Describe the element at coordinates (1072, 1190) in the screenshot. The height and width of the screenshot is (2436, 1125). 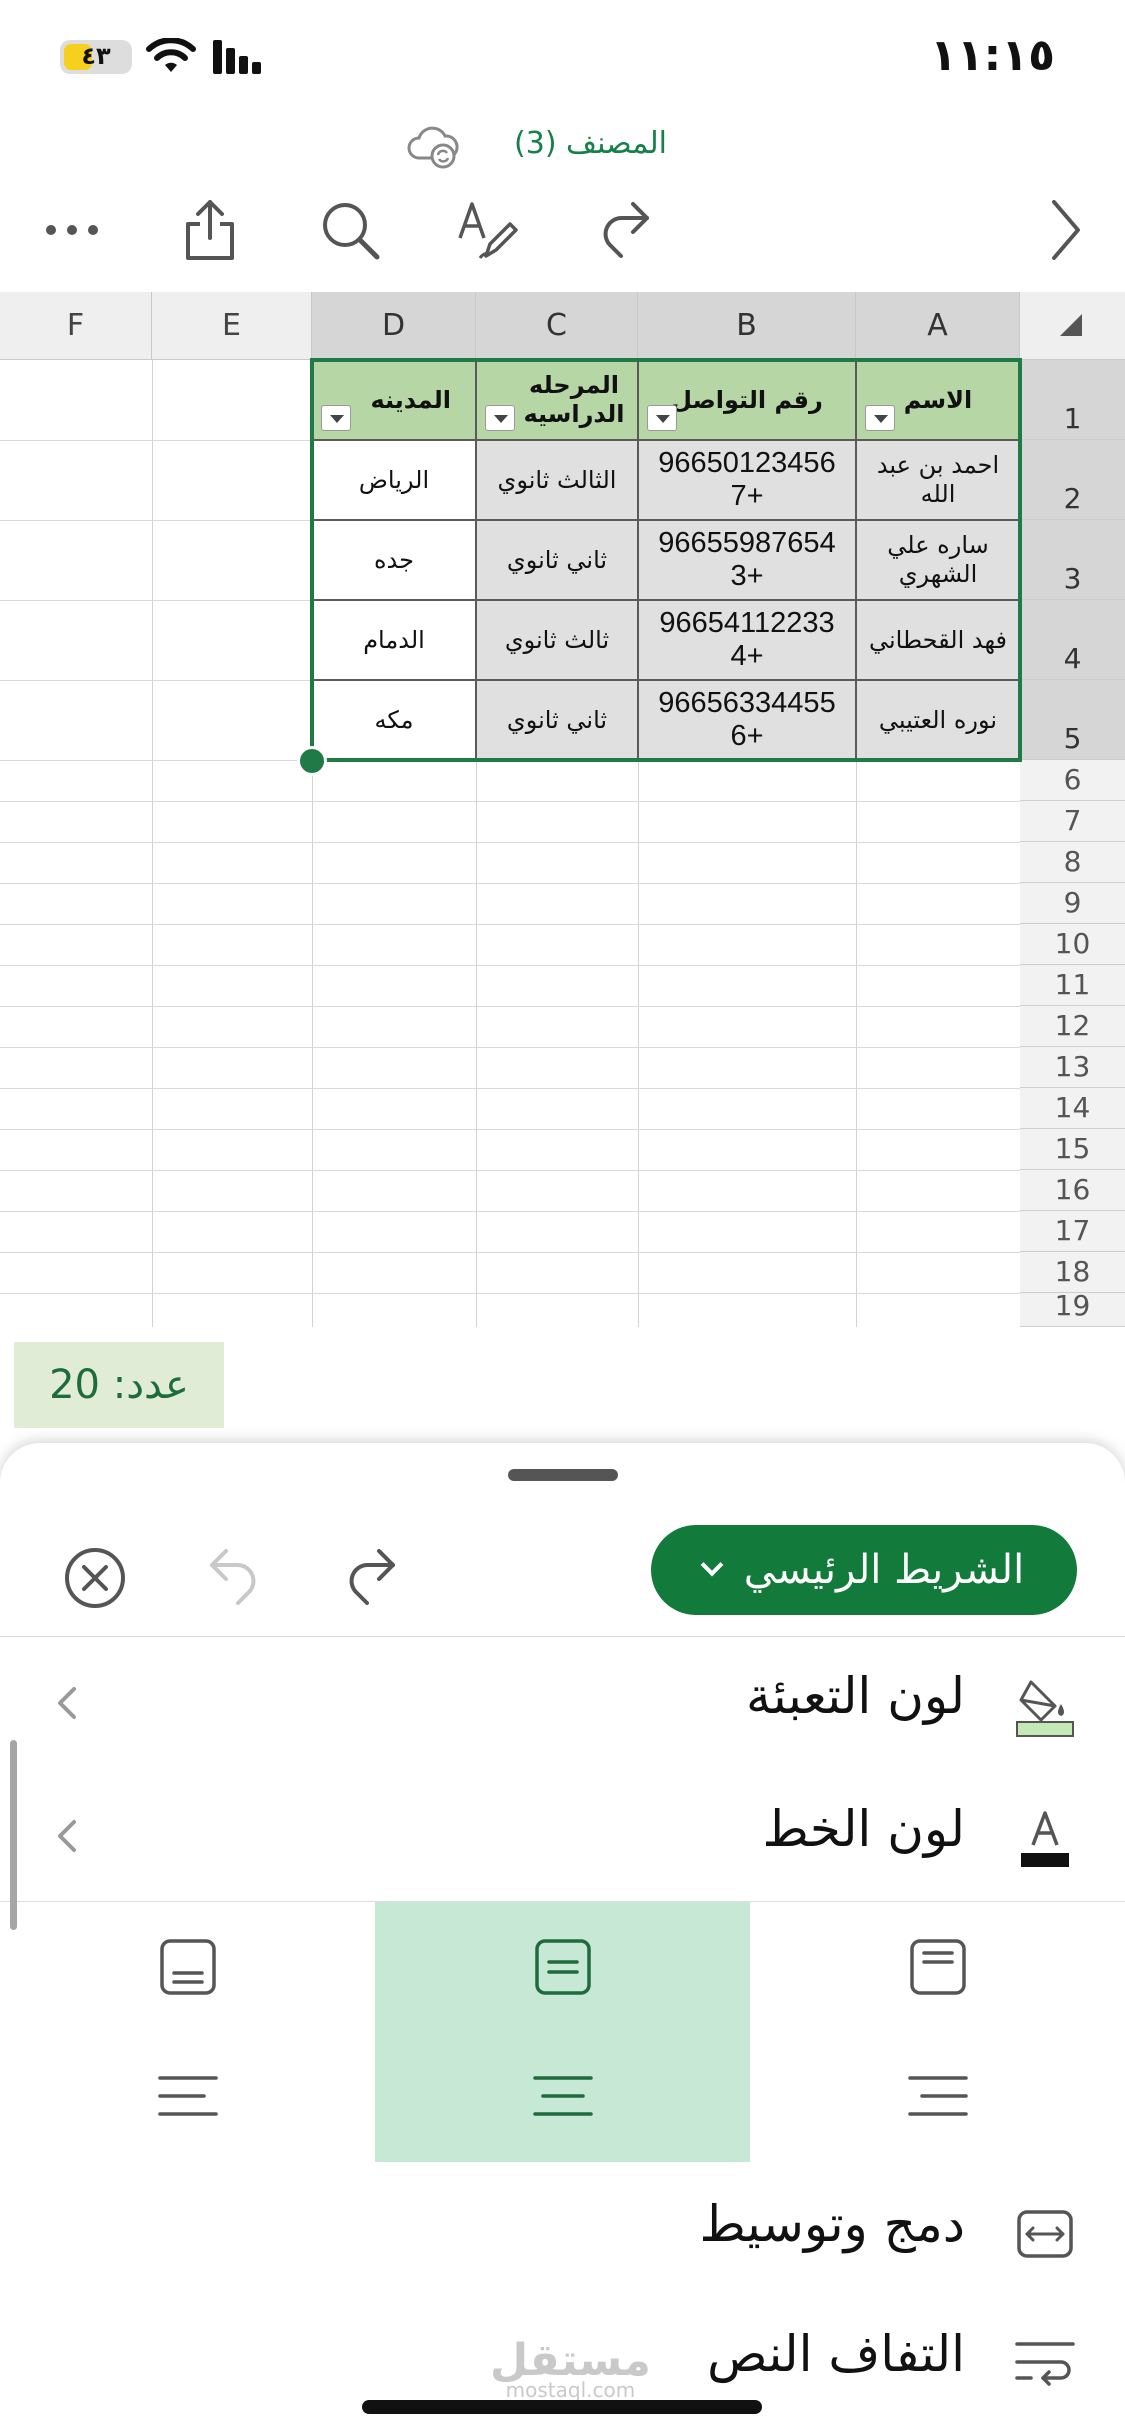
I see `row-header: 16` at that location.